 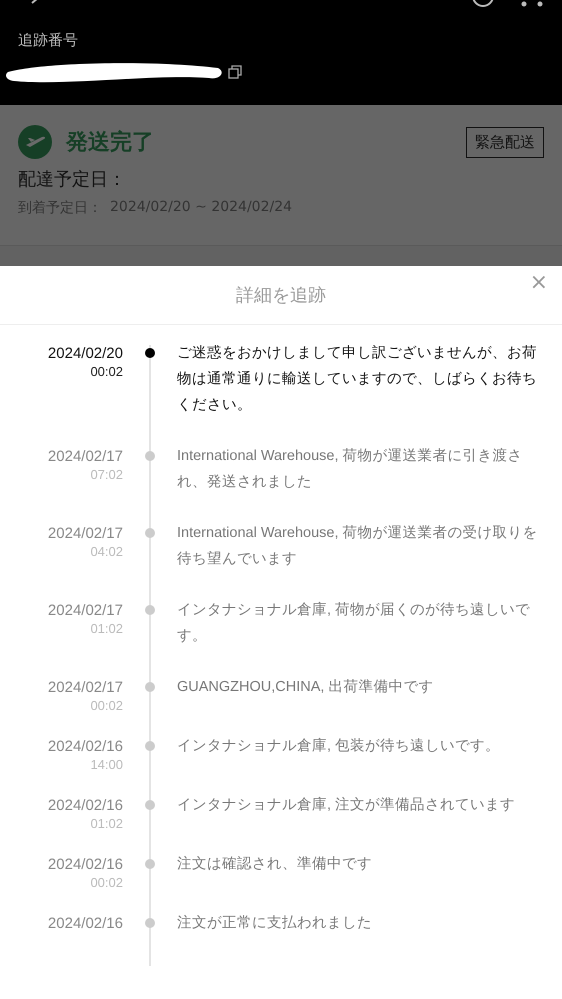 I want to click on airplane-icon, so click(x=35, y=142).